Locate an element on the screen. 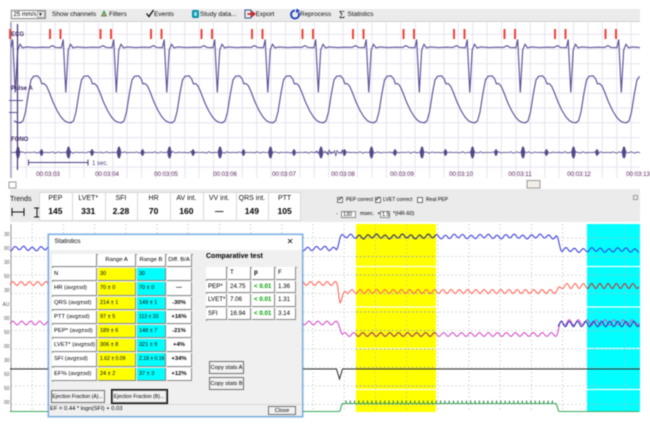  svg-text: 00:03:05 is located at coordinates (166, 174).